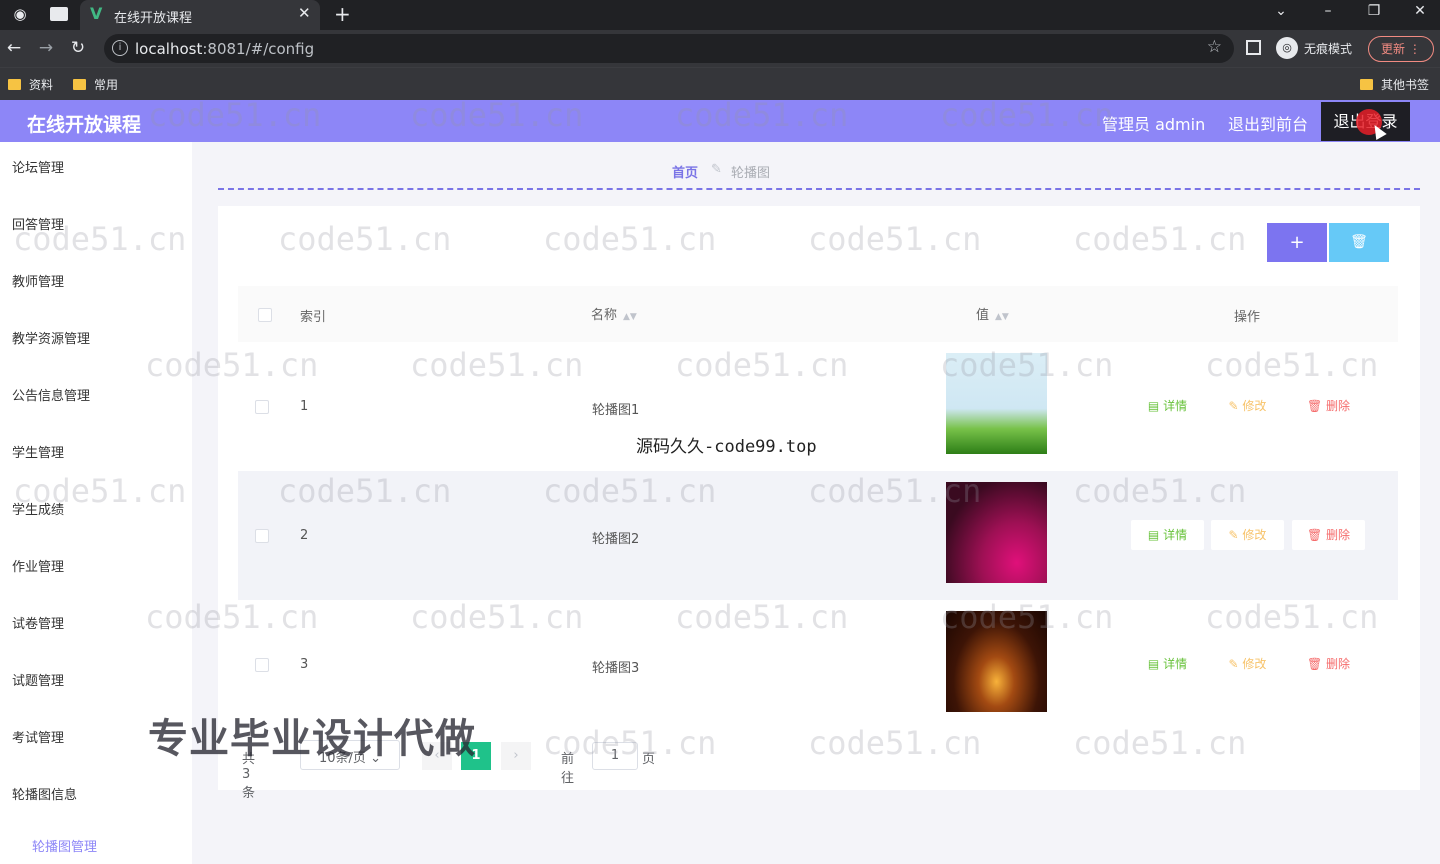 This screenshot has height=864, width=1440. I want to click on banner-watermark: 专业毕业设计代做, so click(312, 739).